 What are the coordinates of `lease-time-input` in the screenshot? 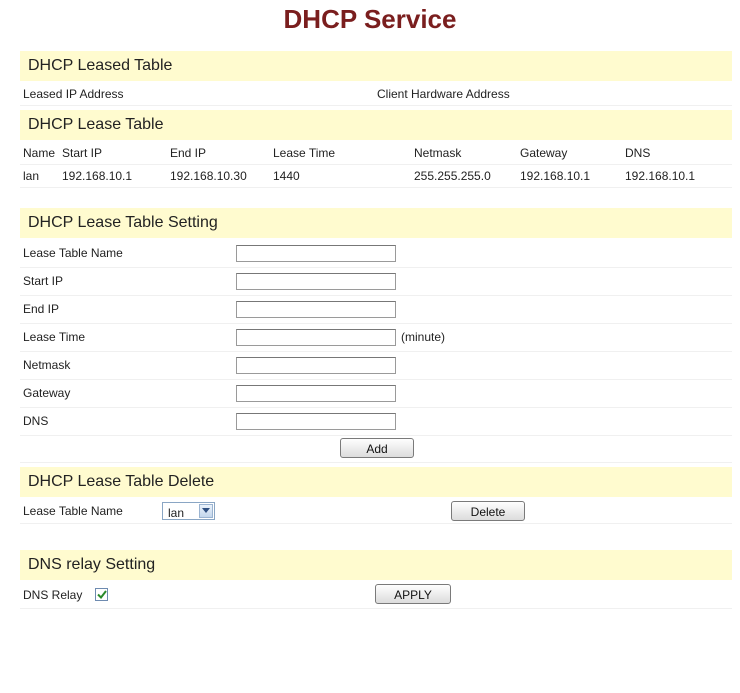 It's located at (316, 337).